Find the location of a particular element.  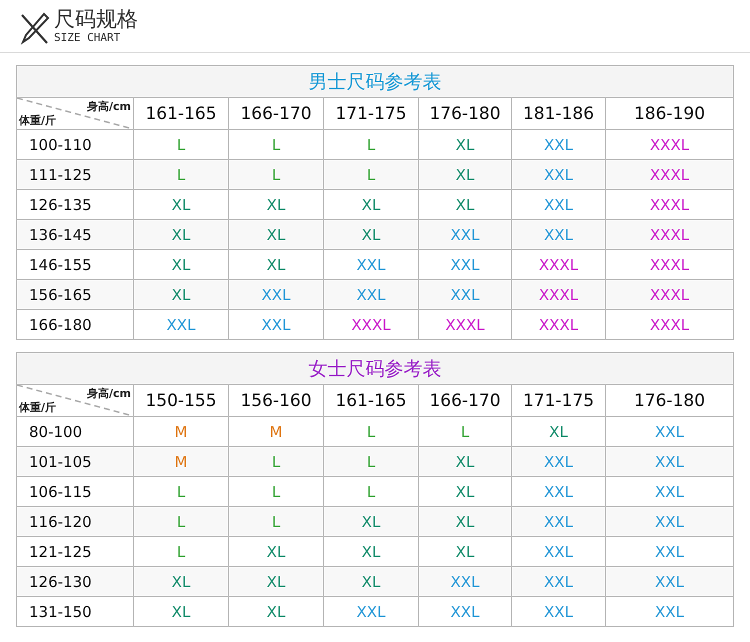

row-header: 156-165 is located at coordinates (75, 294).